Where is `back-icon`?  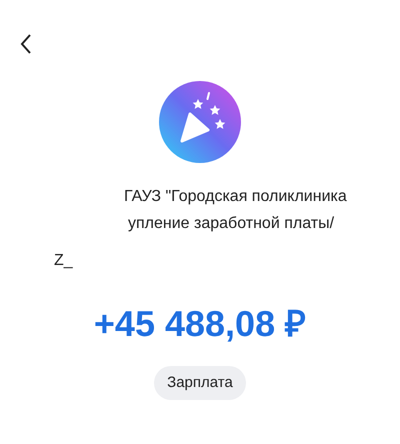
back-icon is located at coordinates (26, 44).